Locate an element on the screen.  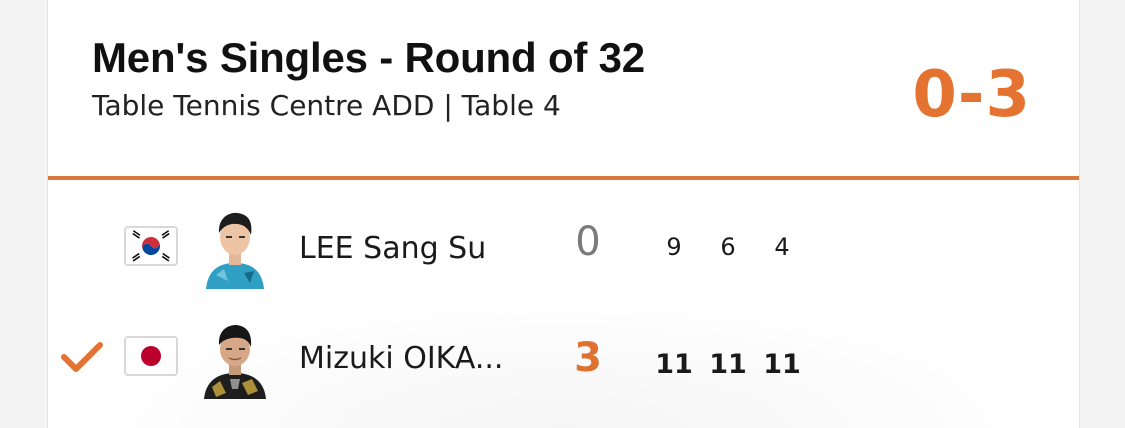
sets-won: 3 is located at coordinates (588, 358).